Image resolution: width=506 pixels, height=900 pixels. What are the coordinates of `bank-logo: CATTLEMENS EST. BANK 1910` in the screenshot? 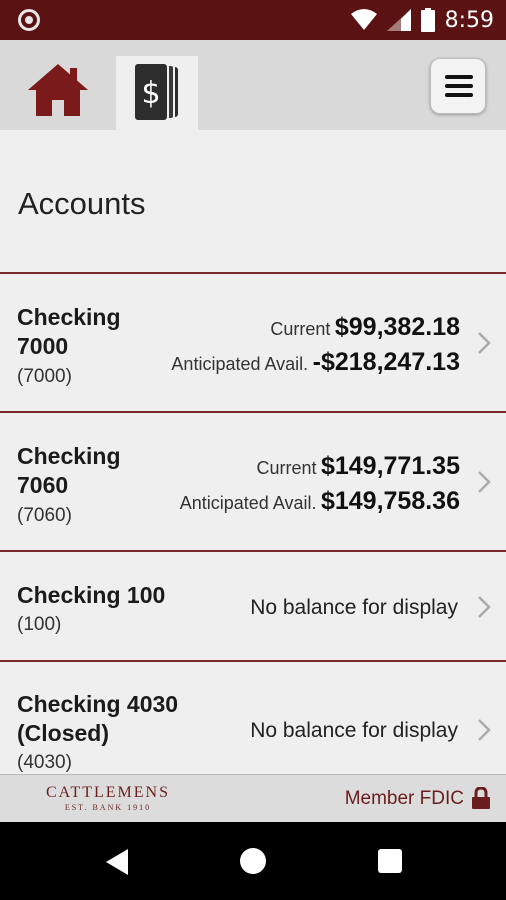 It's located at (108, 798).